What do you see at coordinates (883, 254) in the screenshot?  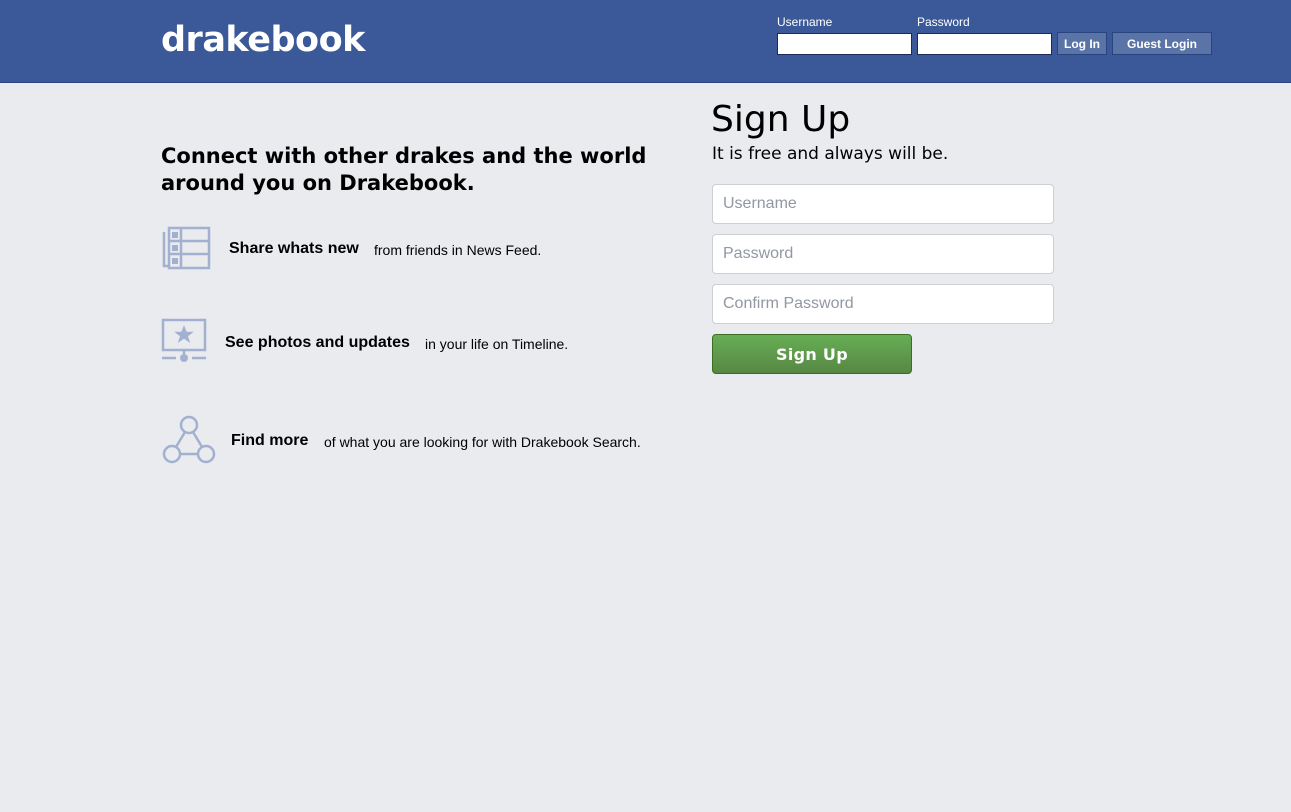 I see `signup-password-input` at bounding box center [883, 254].